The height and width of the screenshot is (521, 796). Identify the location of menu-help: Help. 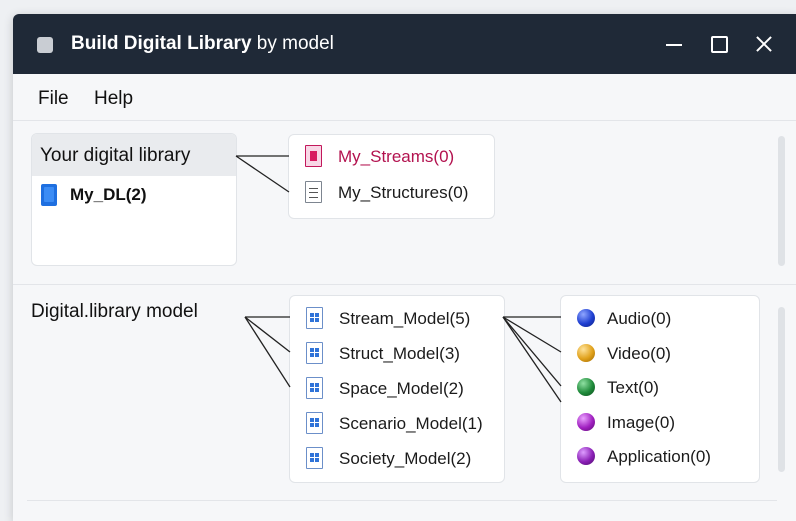
(113, 99).